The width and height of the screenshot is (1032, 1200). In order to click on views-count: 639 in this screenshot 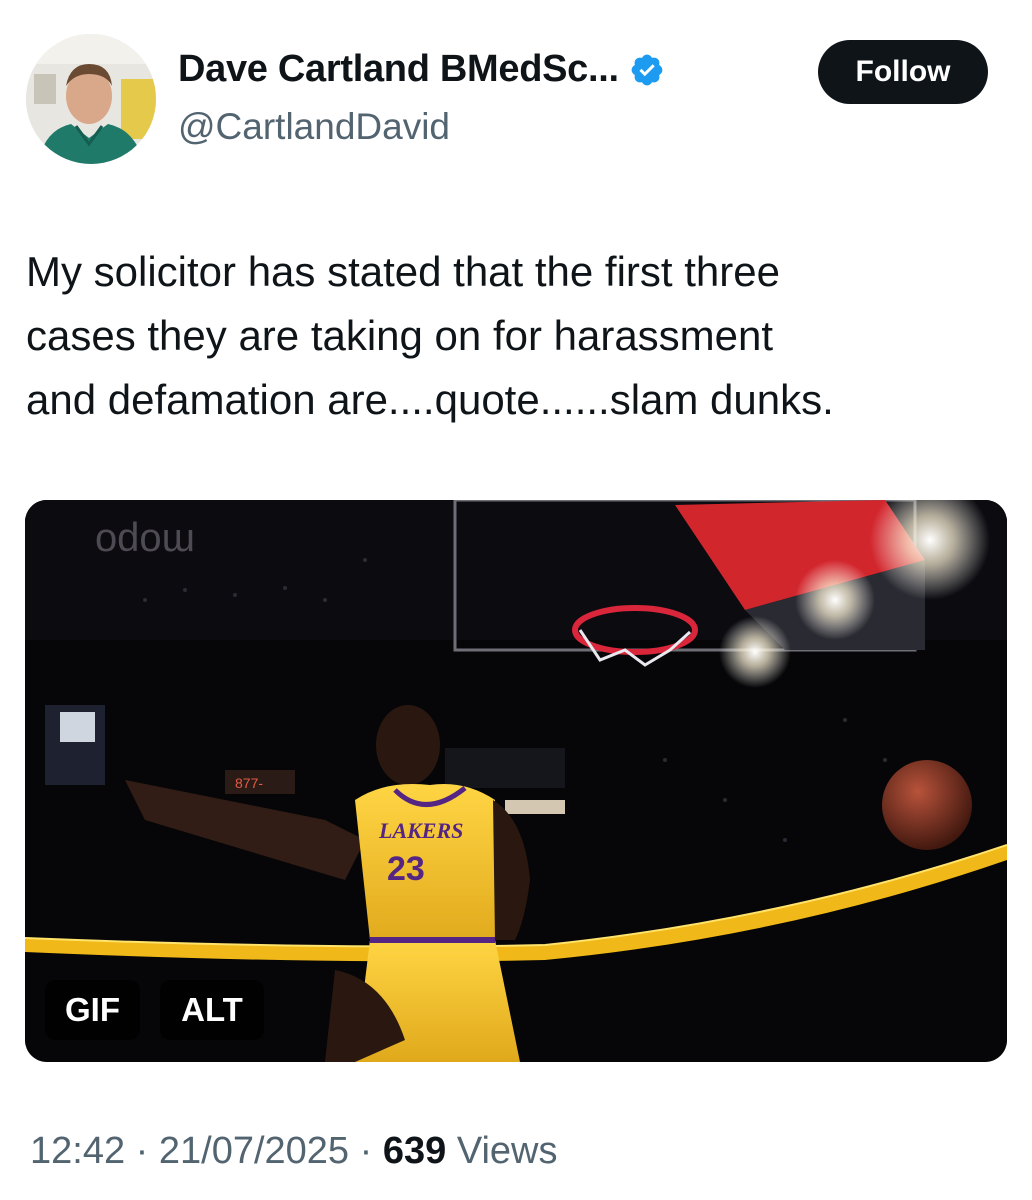, I will do `click(414, 1151)`.